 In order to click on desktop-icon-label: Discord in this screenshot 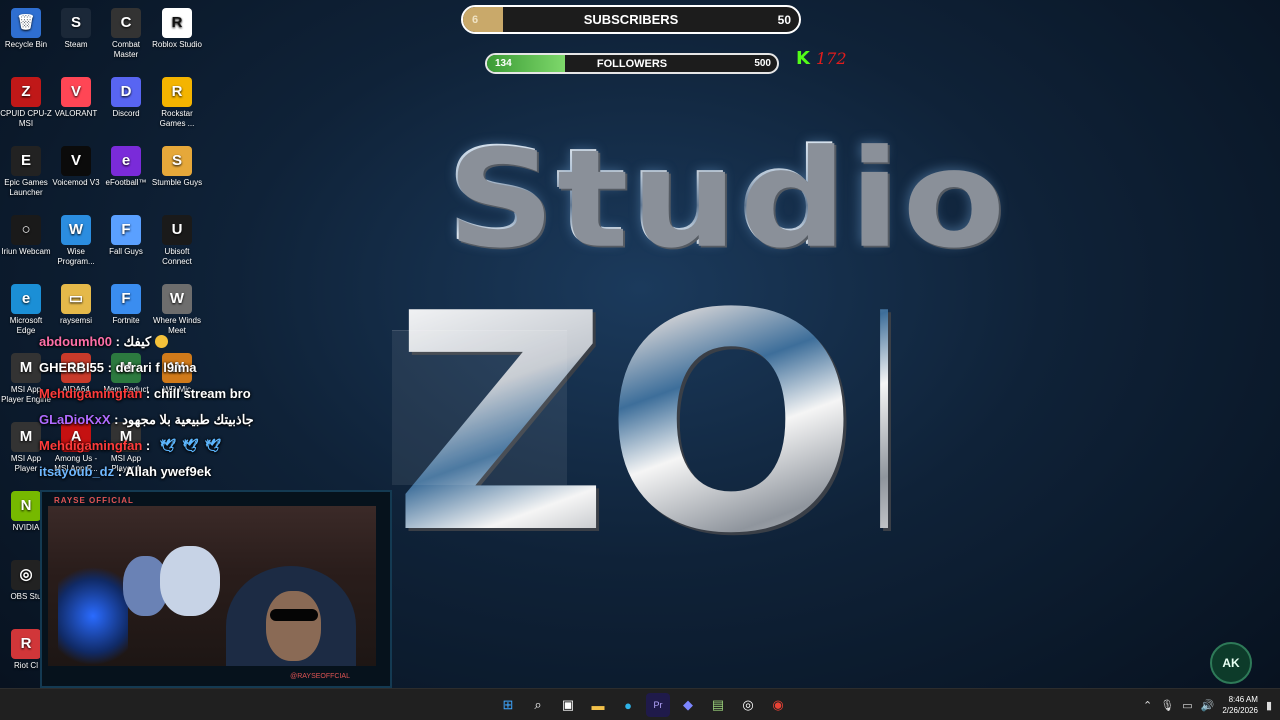, I will do `click(126, 113)`.